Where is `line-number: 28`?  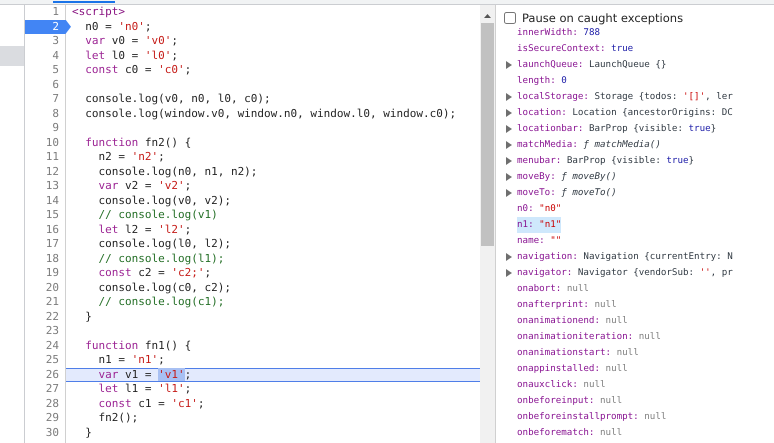 line-number: 28 is located at coordinates (45, 403).